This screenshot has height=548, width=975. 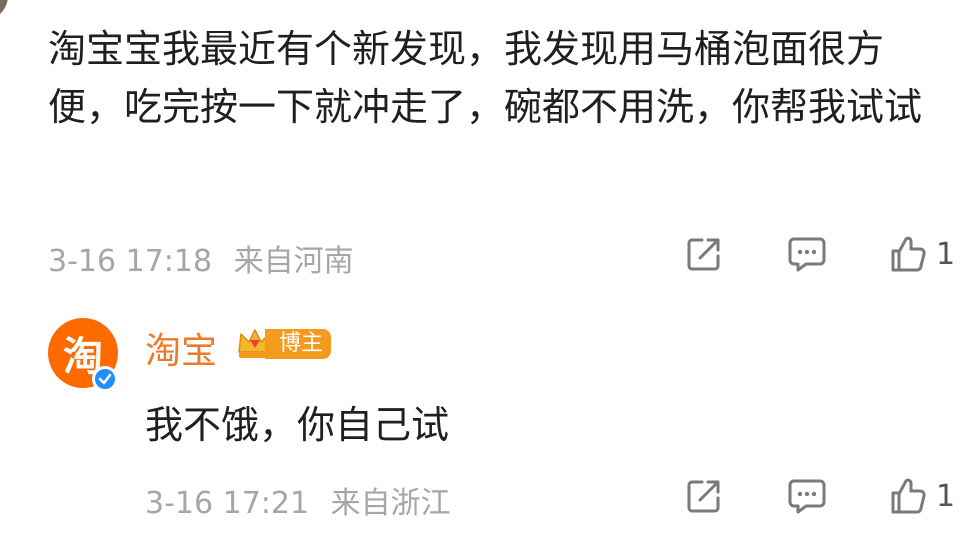 What do you see at coordinates (130, 261) in the screenshot?
I see `comment-timestamp: 3-16 17:18` at bounding box center [130, 261].